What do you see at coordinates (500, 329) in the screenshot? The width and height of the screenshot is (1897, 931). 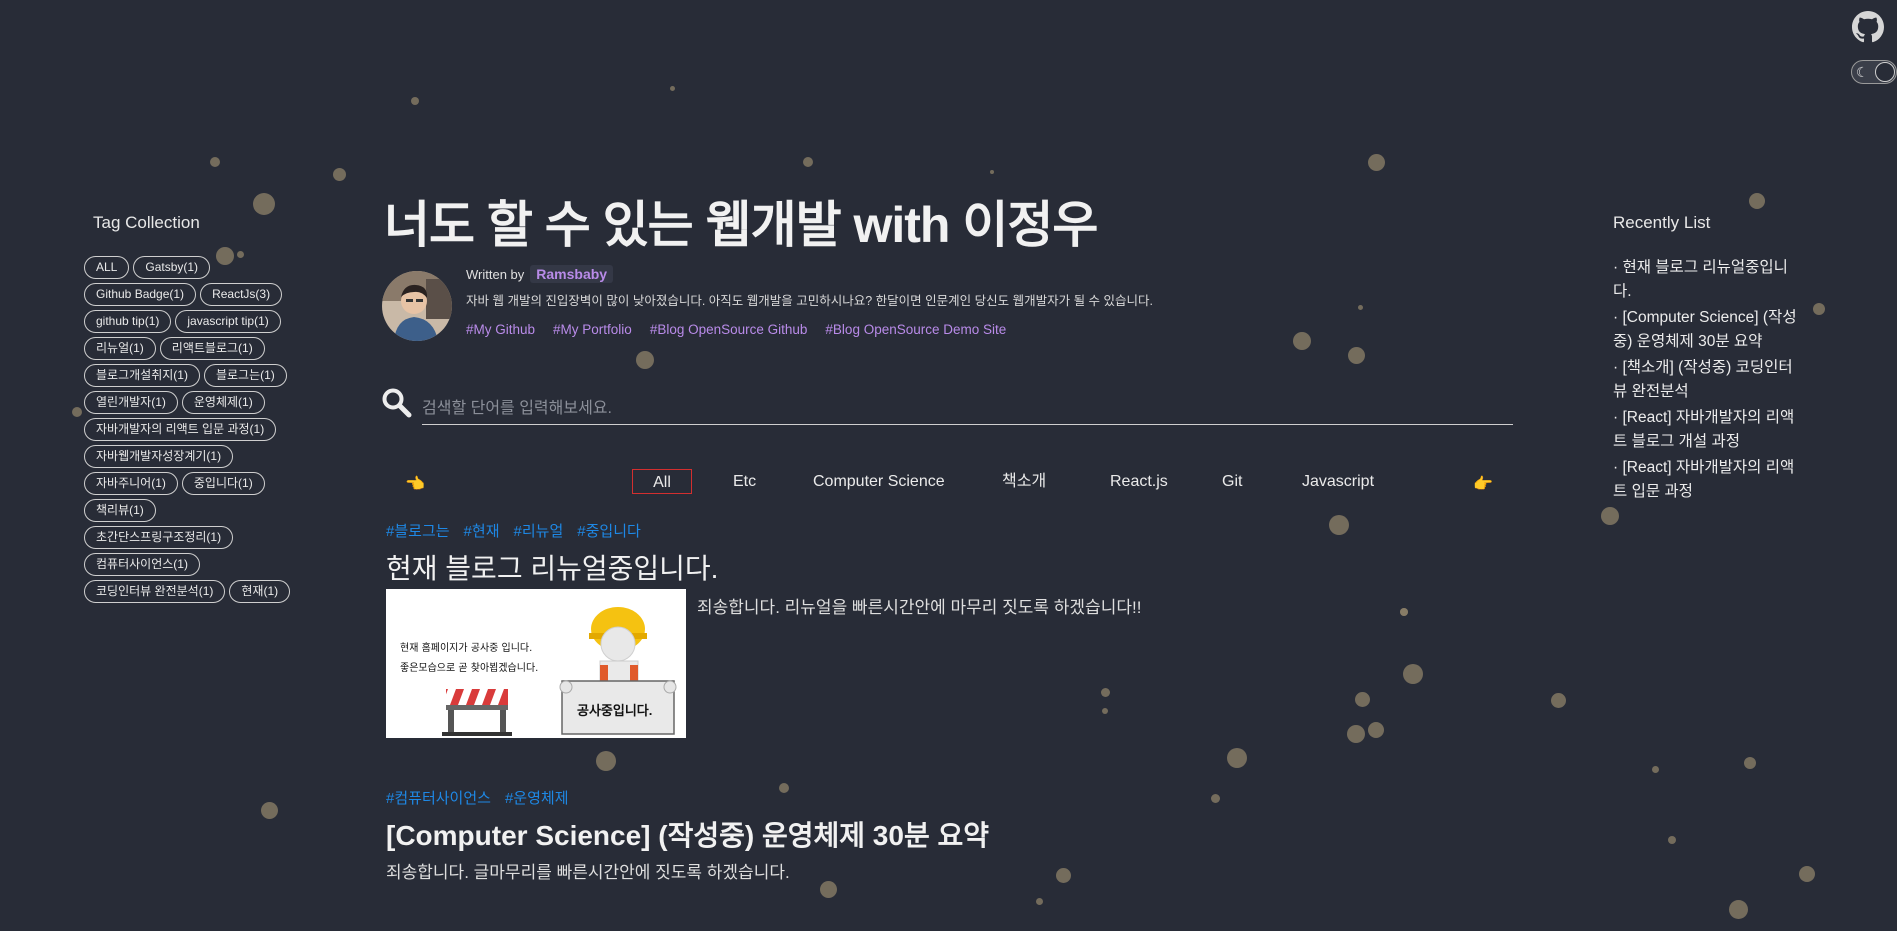 I see `link-my-github: #My Github` at bounding box center [500, 329].